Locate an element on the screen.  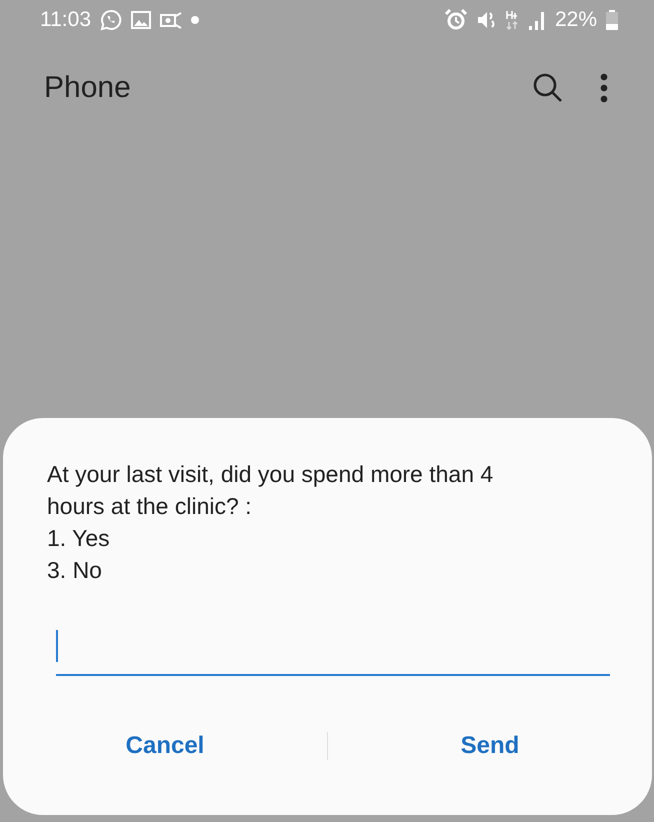
dialog-message: At your last visit, did you spend more than 4 hours at the clinic? : 1. Yes 3. No is located at coordinates (270, 522).